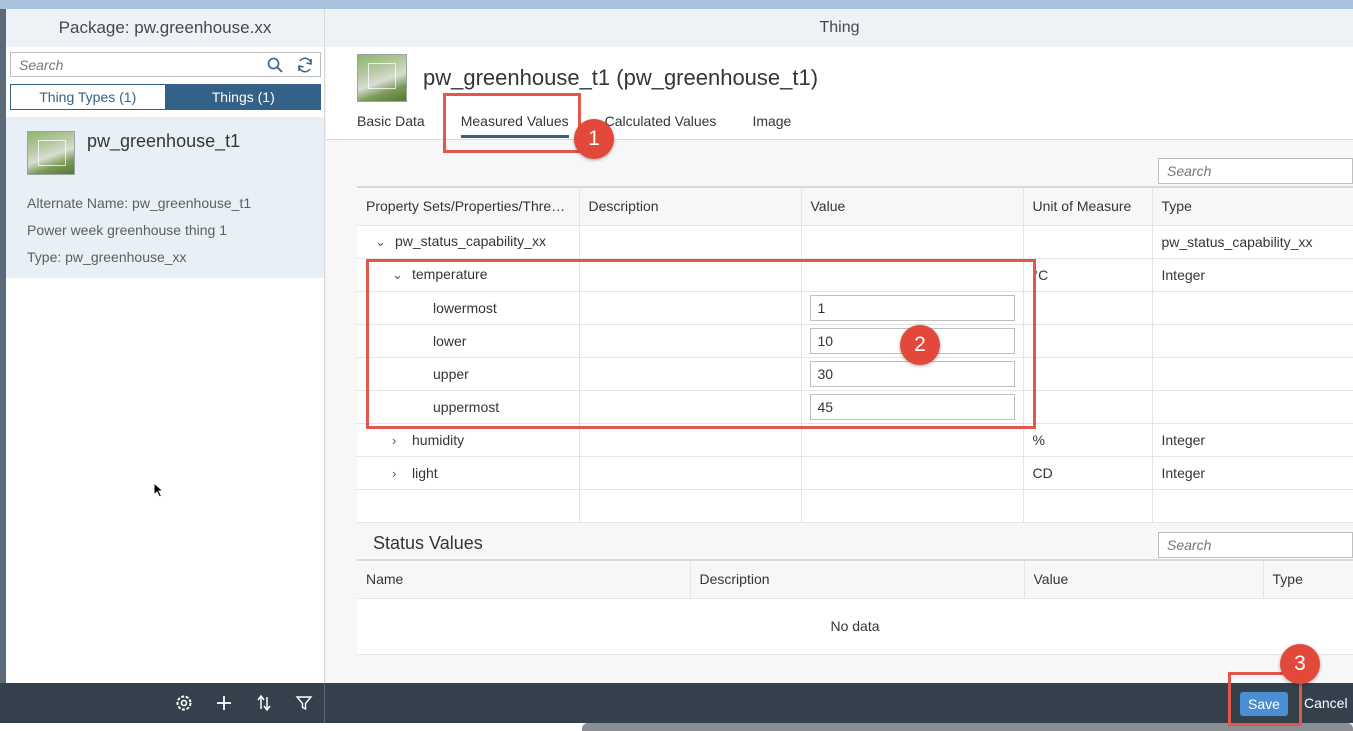  What do you see at coordinates (382, 78) in the screenshot?
I see `object-image` at bounding box center [382, 78].